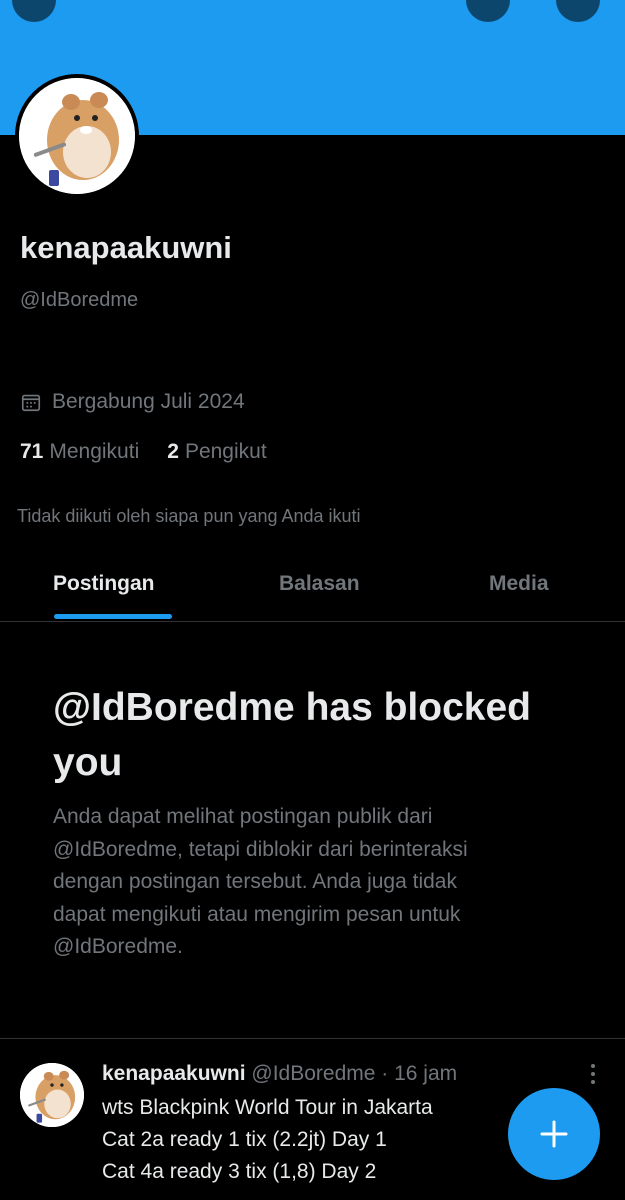 Image resolution: width=625 pixels, height=1200 pixels. What do you see at coordinates (292, 707) in the screenshot?
I see `blocked-title-line: @IdBoredme has blocked` at bounding box center [292, 707].